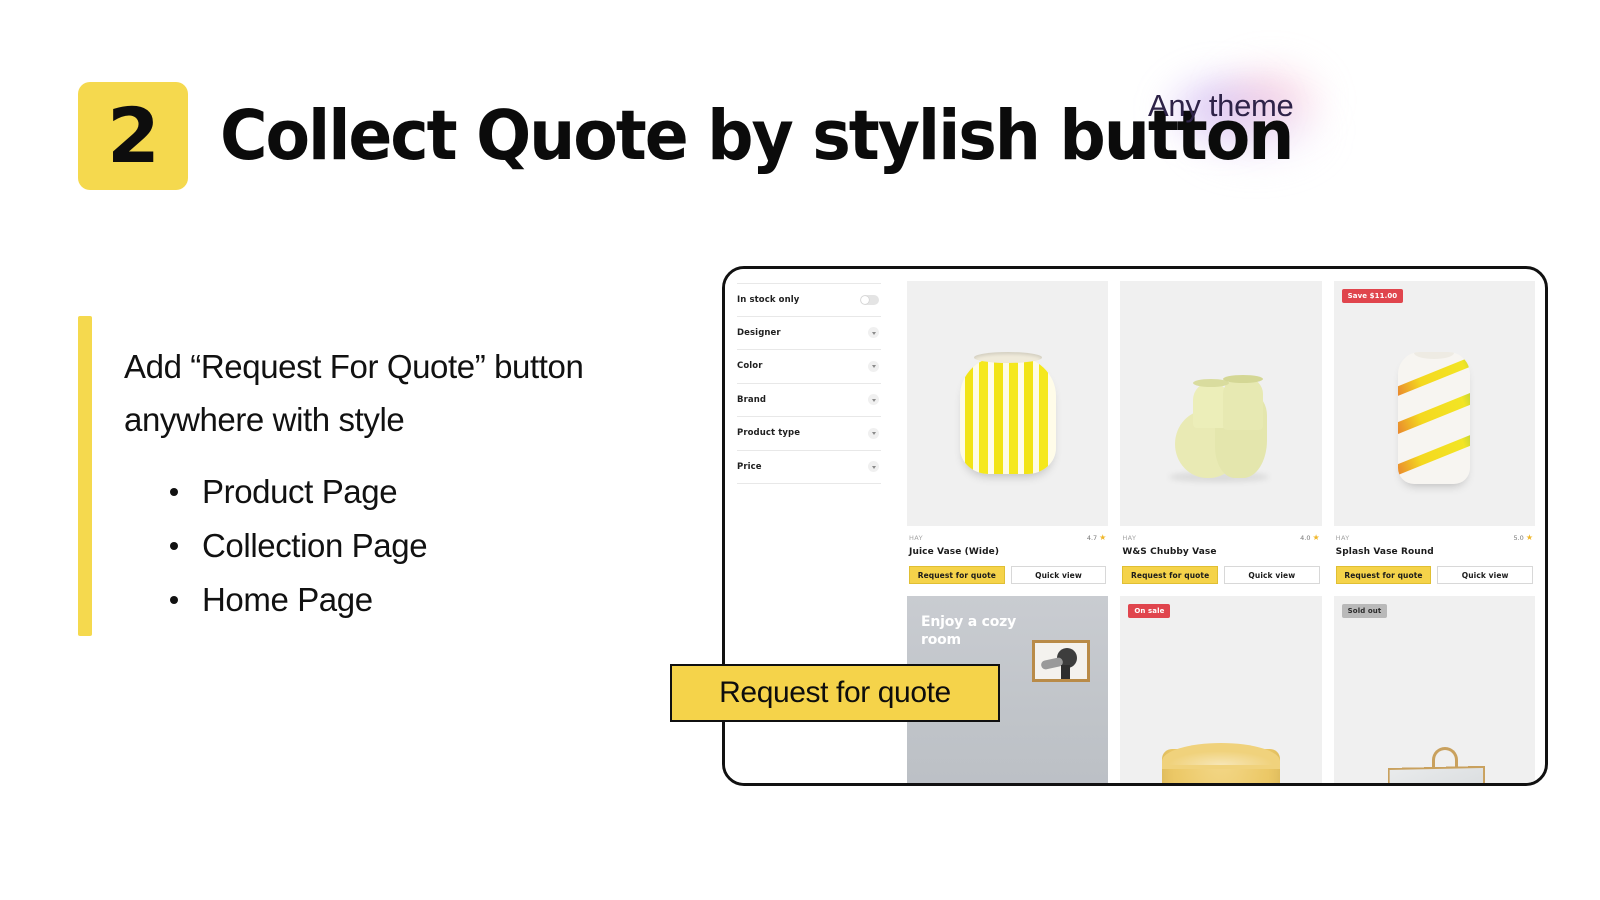 This screenshot has height=900, width=1600. What do you see at coordinates (1220, 763) in the screenshot?
I see `yellow-cushion-illustration` at bounding box center [1220, 763].